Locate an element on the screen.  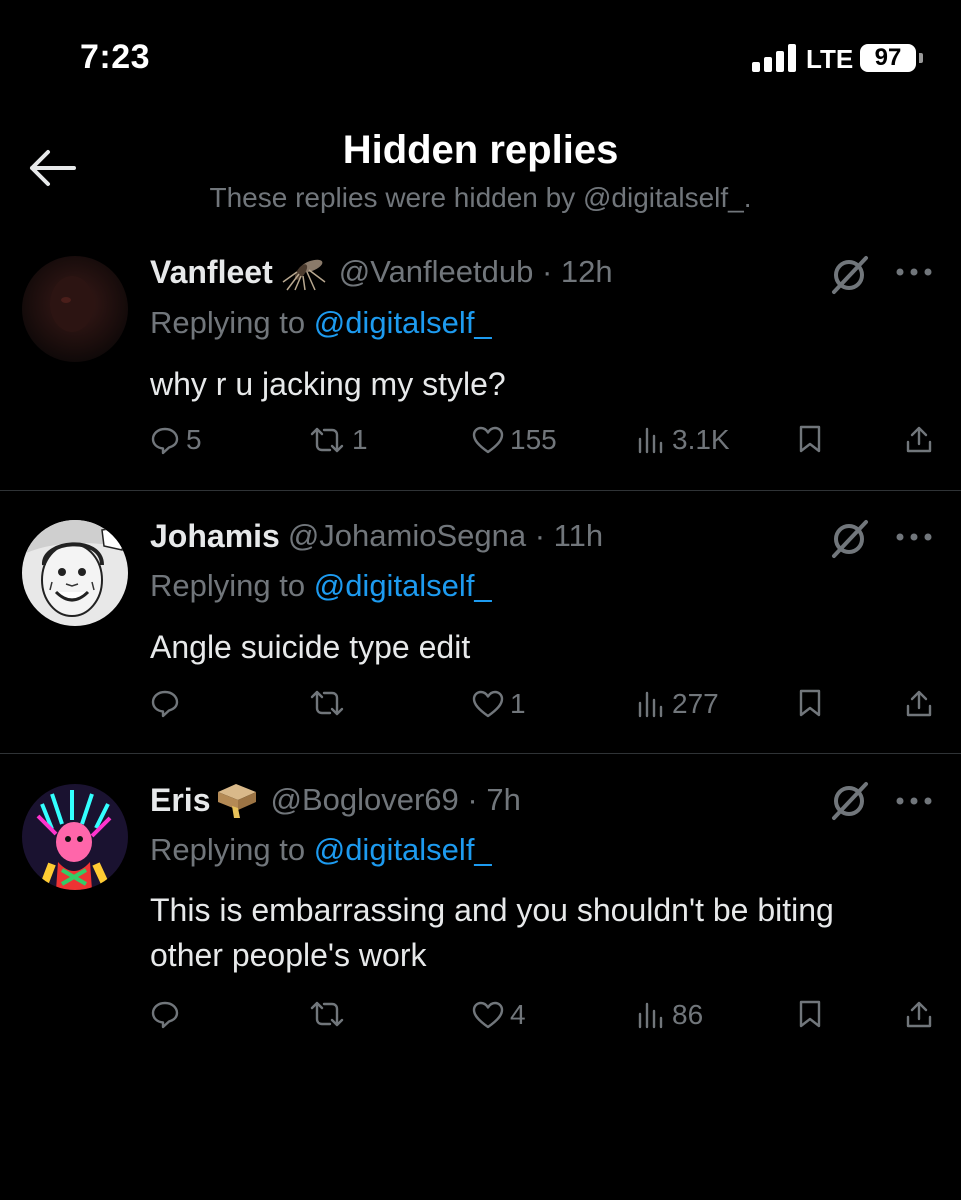
display-name: Johamis is located at coordinates (215, 536).